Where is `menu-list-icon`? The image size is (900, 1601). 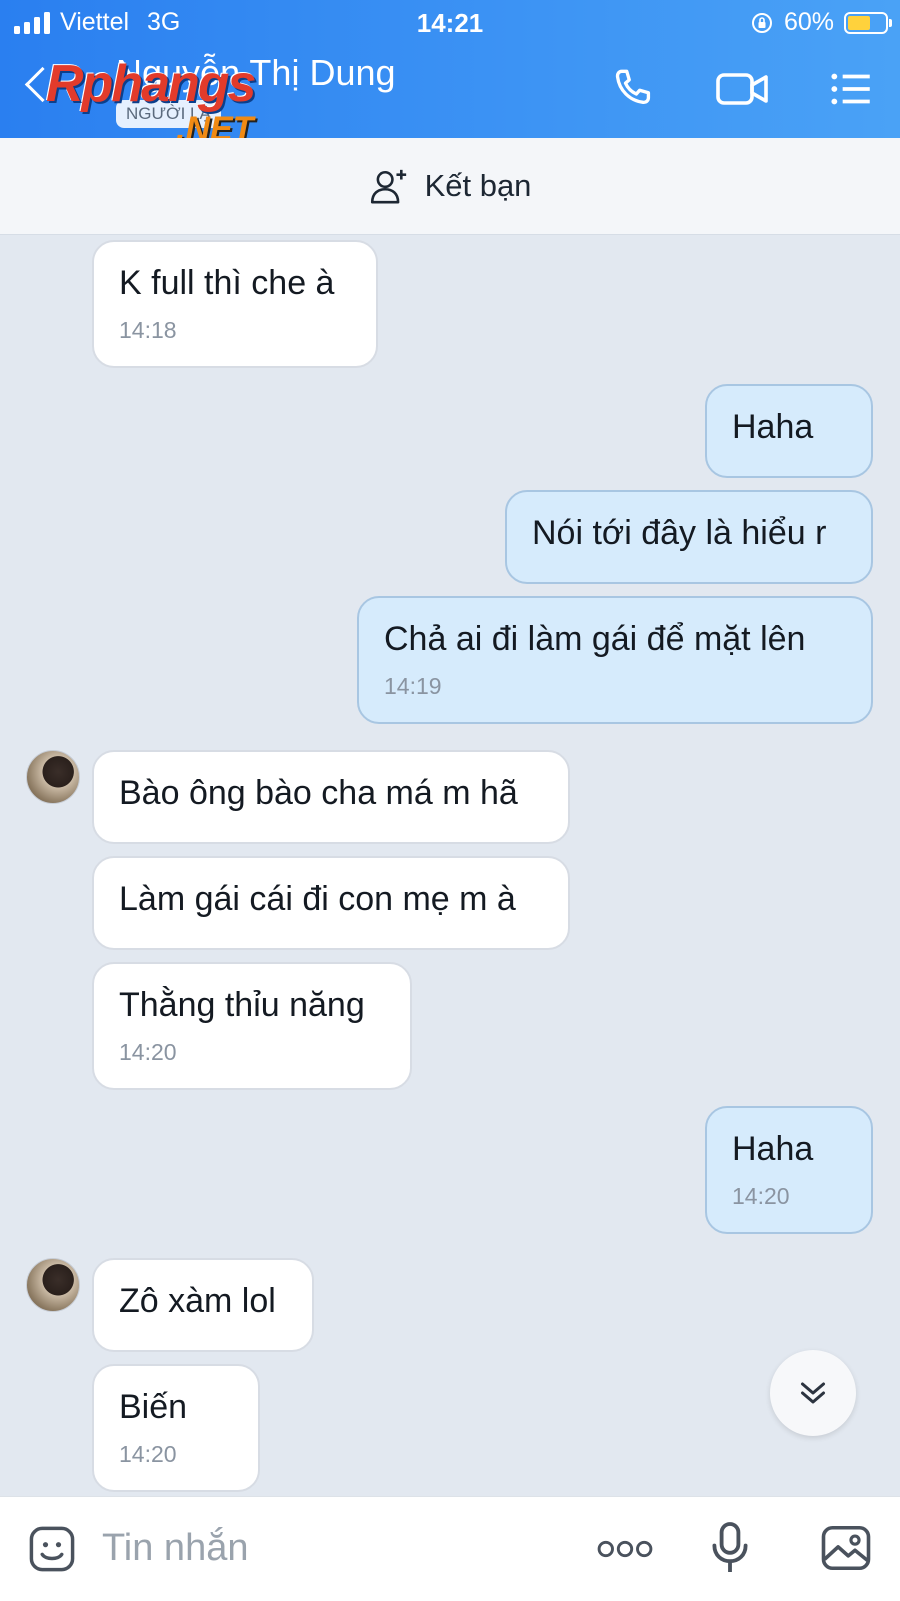 menu-list-icon is located at coordinates (851, 89).